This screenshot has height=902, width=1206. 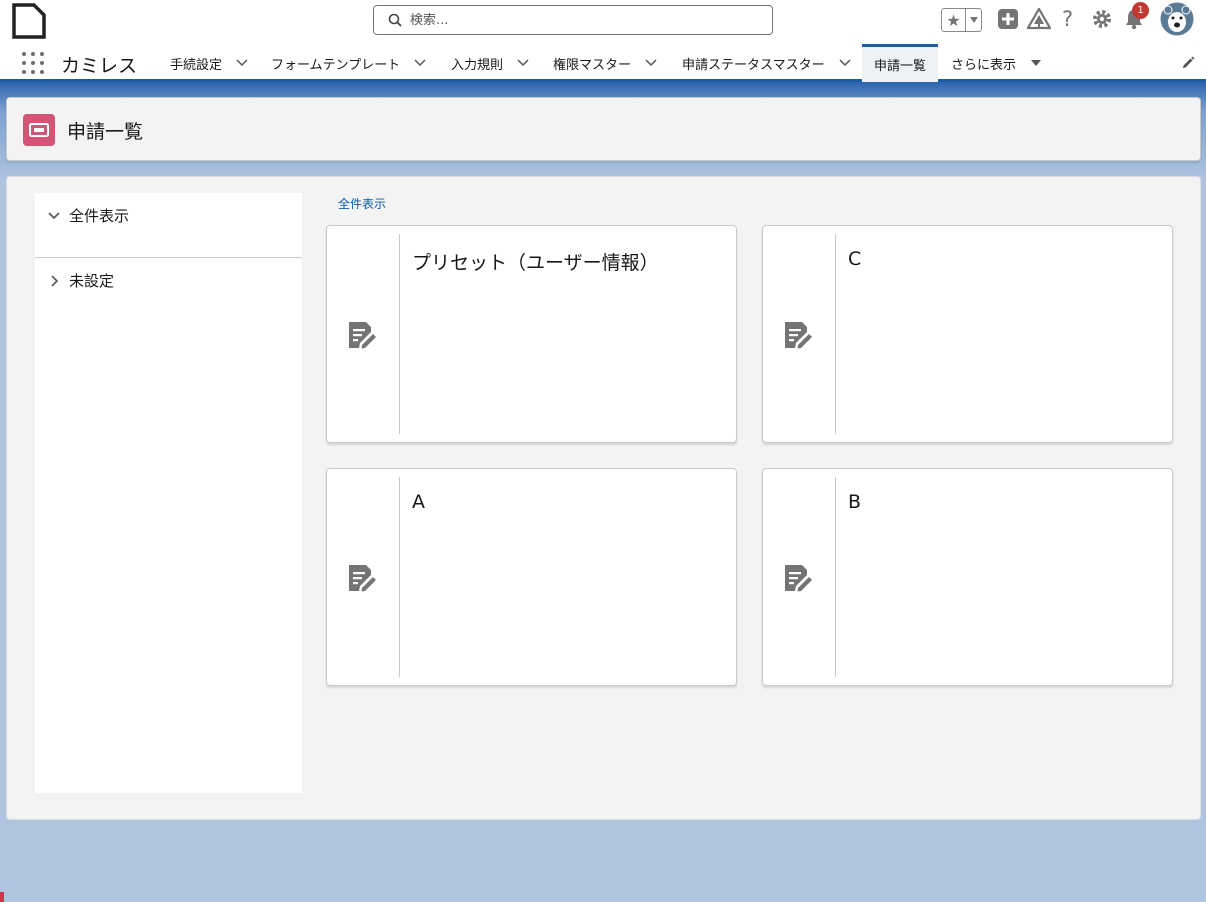 I want to click on tab-status-master: 申請ステータスマスター, so click(x=766, y=63).